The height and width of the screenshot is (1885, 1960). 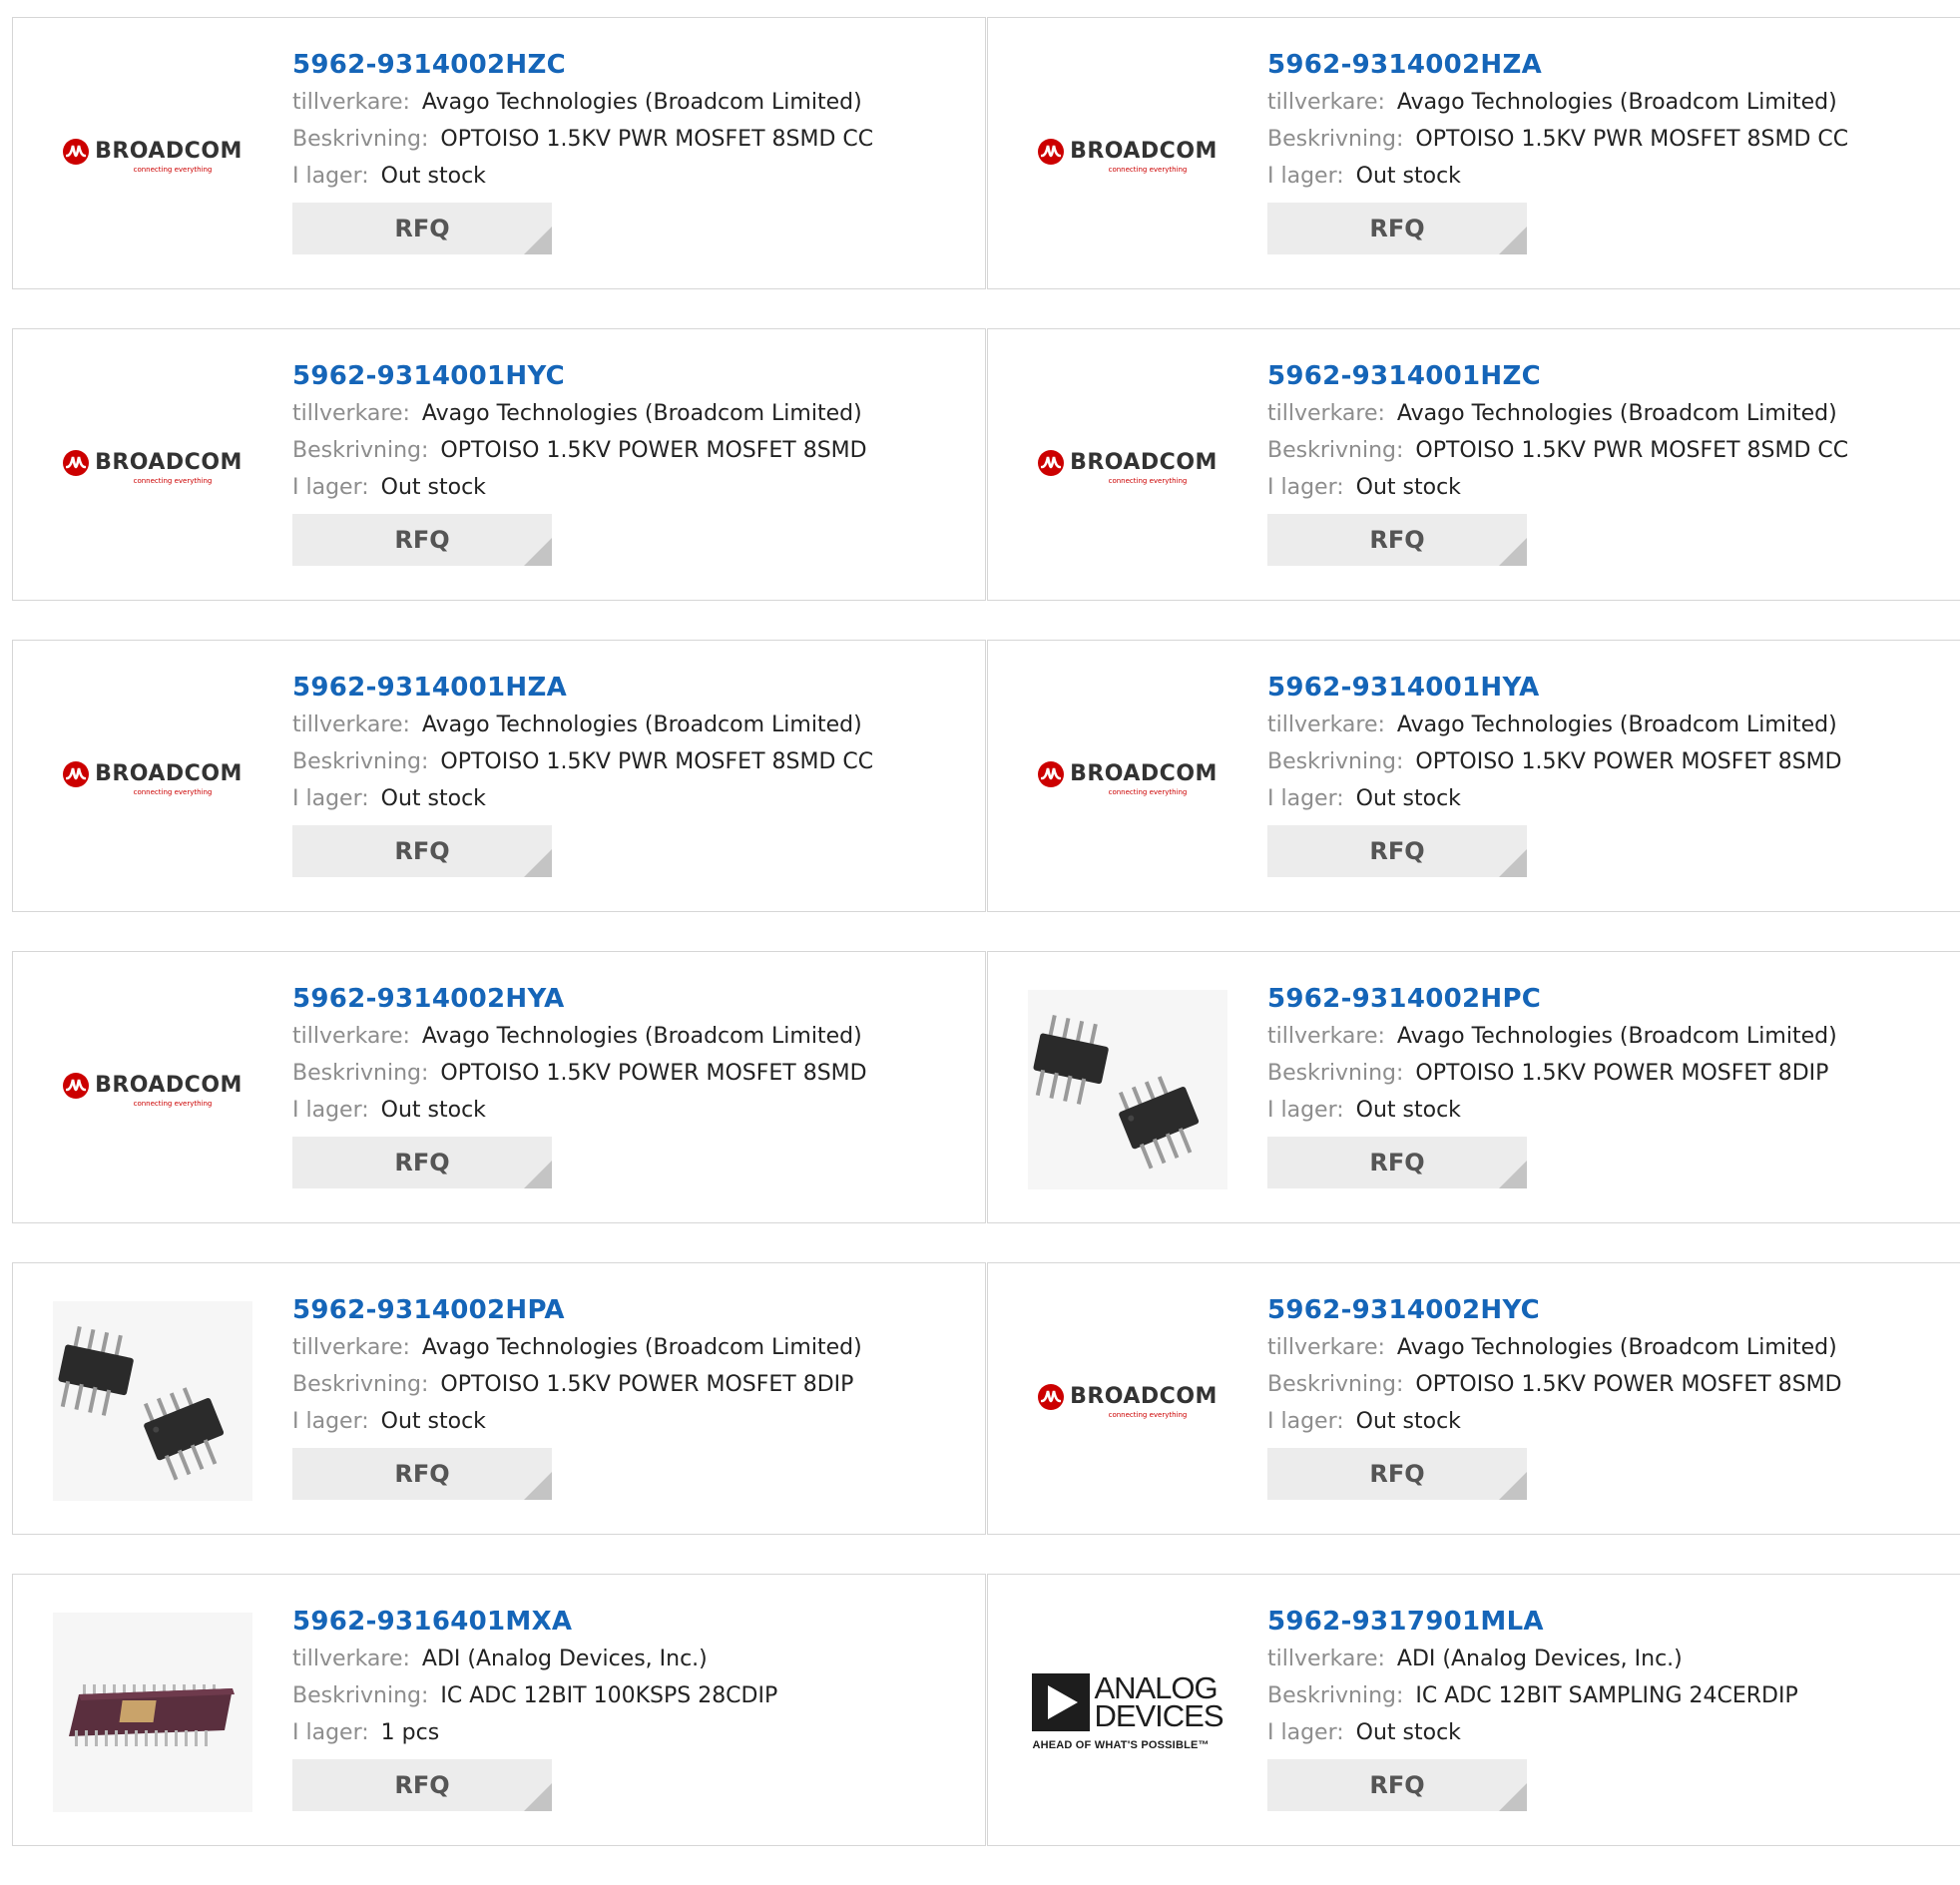 What do you see at coordinates (534, 1622) in the screenshot?
I see `part-number-link: 5962-9316401MXA` at bounding box center [534, 1622].